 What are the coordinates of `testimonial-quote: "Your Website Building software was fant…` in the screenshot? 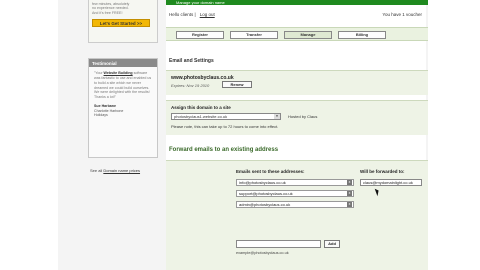 It's located at (123, 85).